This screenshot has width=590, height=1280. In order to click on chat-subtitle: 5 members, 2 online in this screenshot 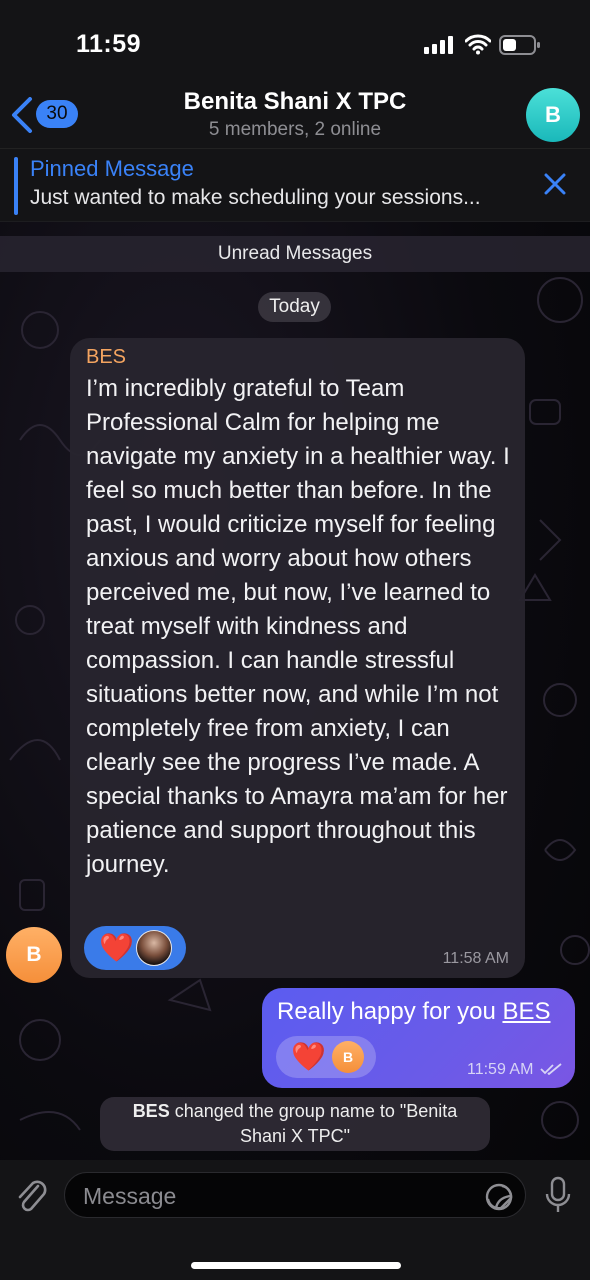, I will do `click(295, 129)`.